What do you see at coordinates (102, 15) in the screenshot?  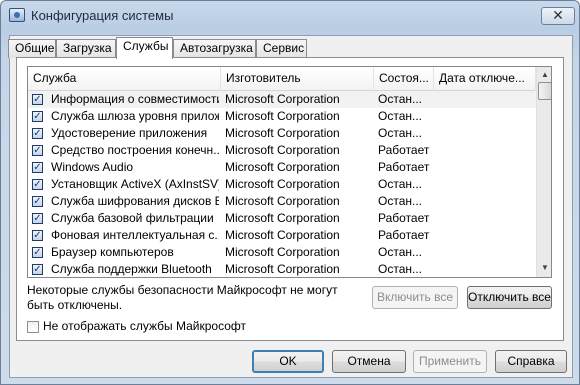 I see `window-title: Конфигурация системы` at bounding box center [102, 15].